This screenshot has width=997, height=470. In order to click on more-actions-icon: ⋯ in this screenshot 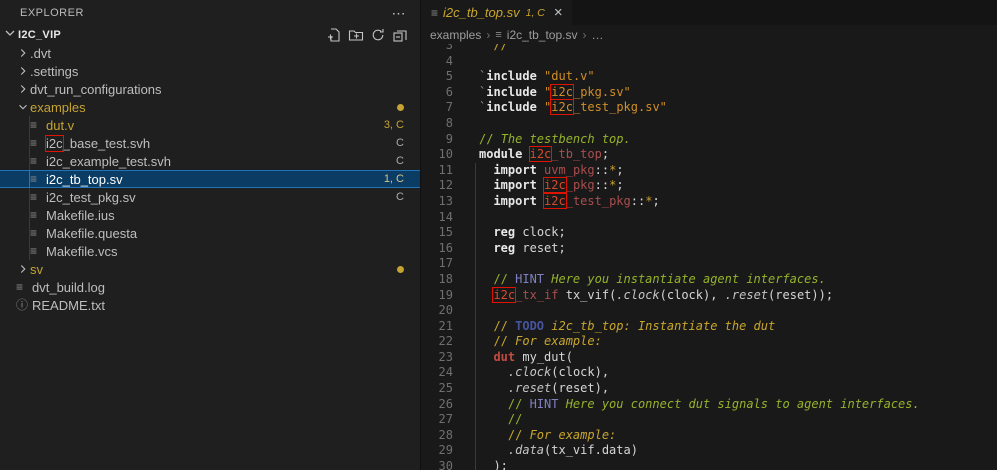, I will do `click(399, 13)`.